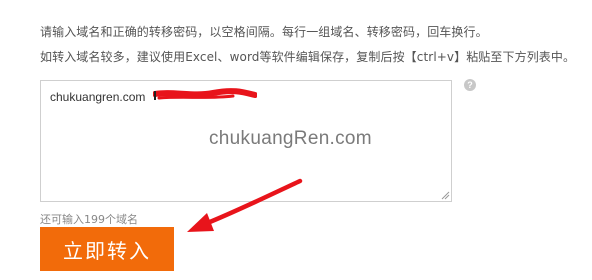 The width and height of the screenshot is (592, 280). I want to click on redaction-scribble, so click(205, 94).